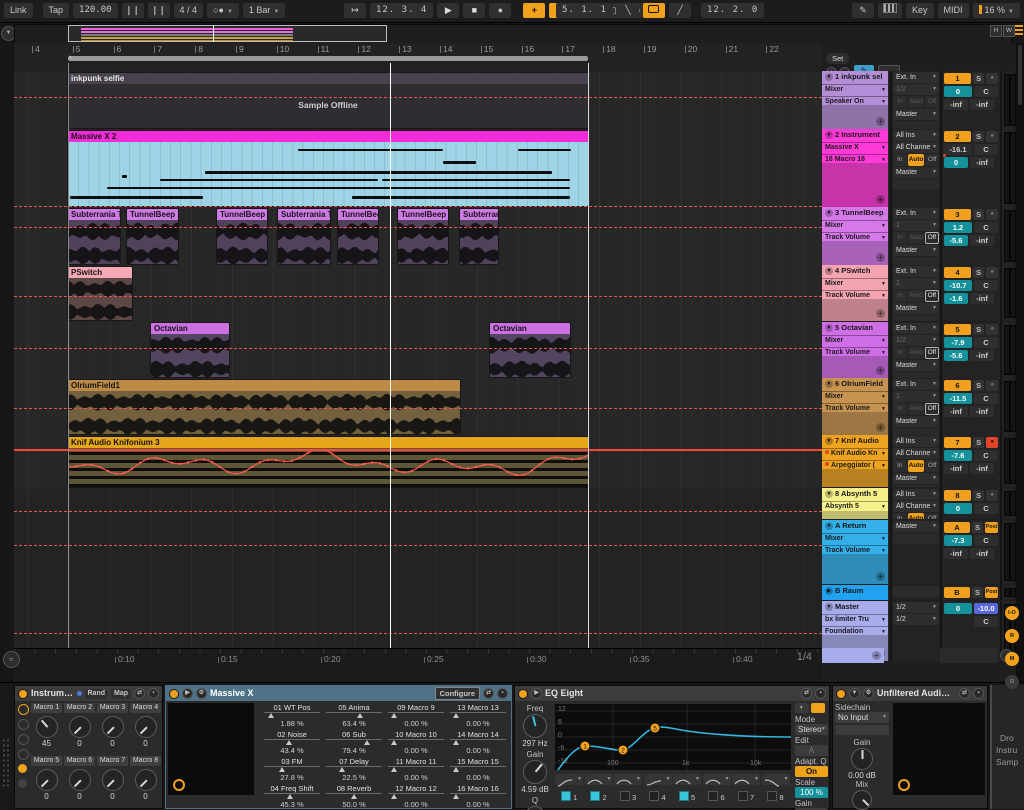 This screenshot has height=810, width=1024. What do you see at coordinates (324, 49) in the screenshot?
I see `ruler-bar-11: 11` at bounding box center [324, 49].